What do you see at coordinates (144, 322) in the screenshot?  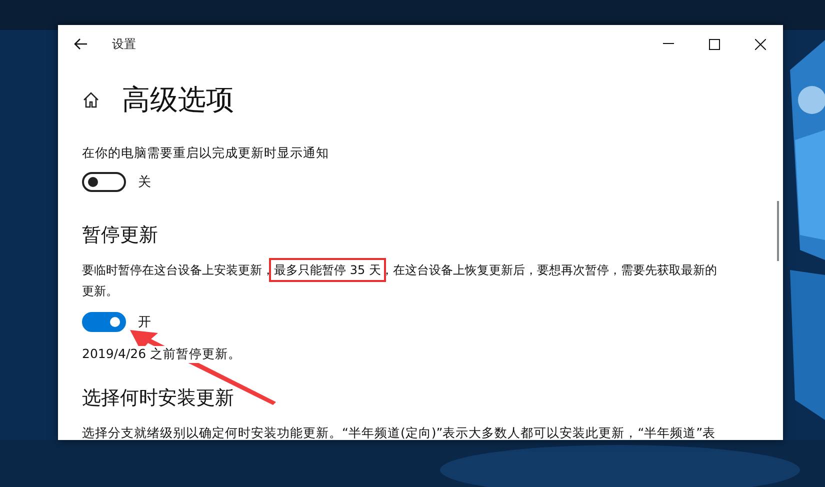 I see `toggle-label: 开` at bounding box center [144, 322].